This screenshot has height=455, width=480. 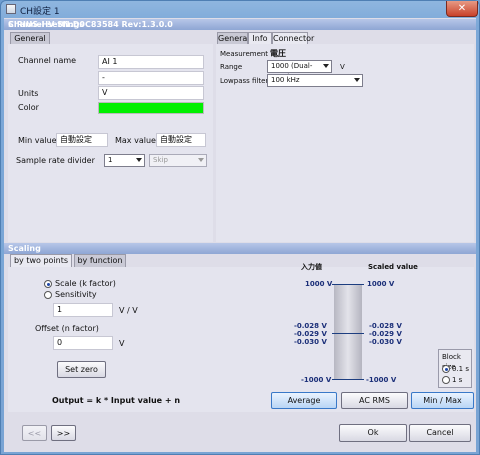 I want to click on close-button: ✕, so click(x=462, y=9).